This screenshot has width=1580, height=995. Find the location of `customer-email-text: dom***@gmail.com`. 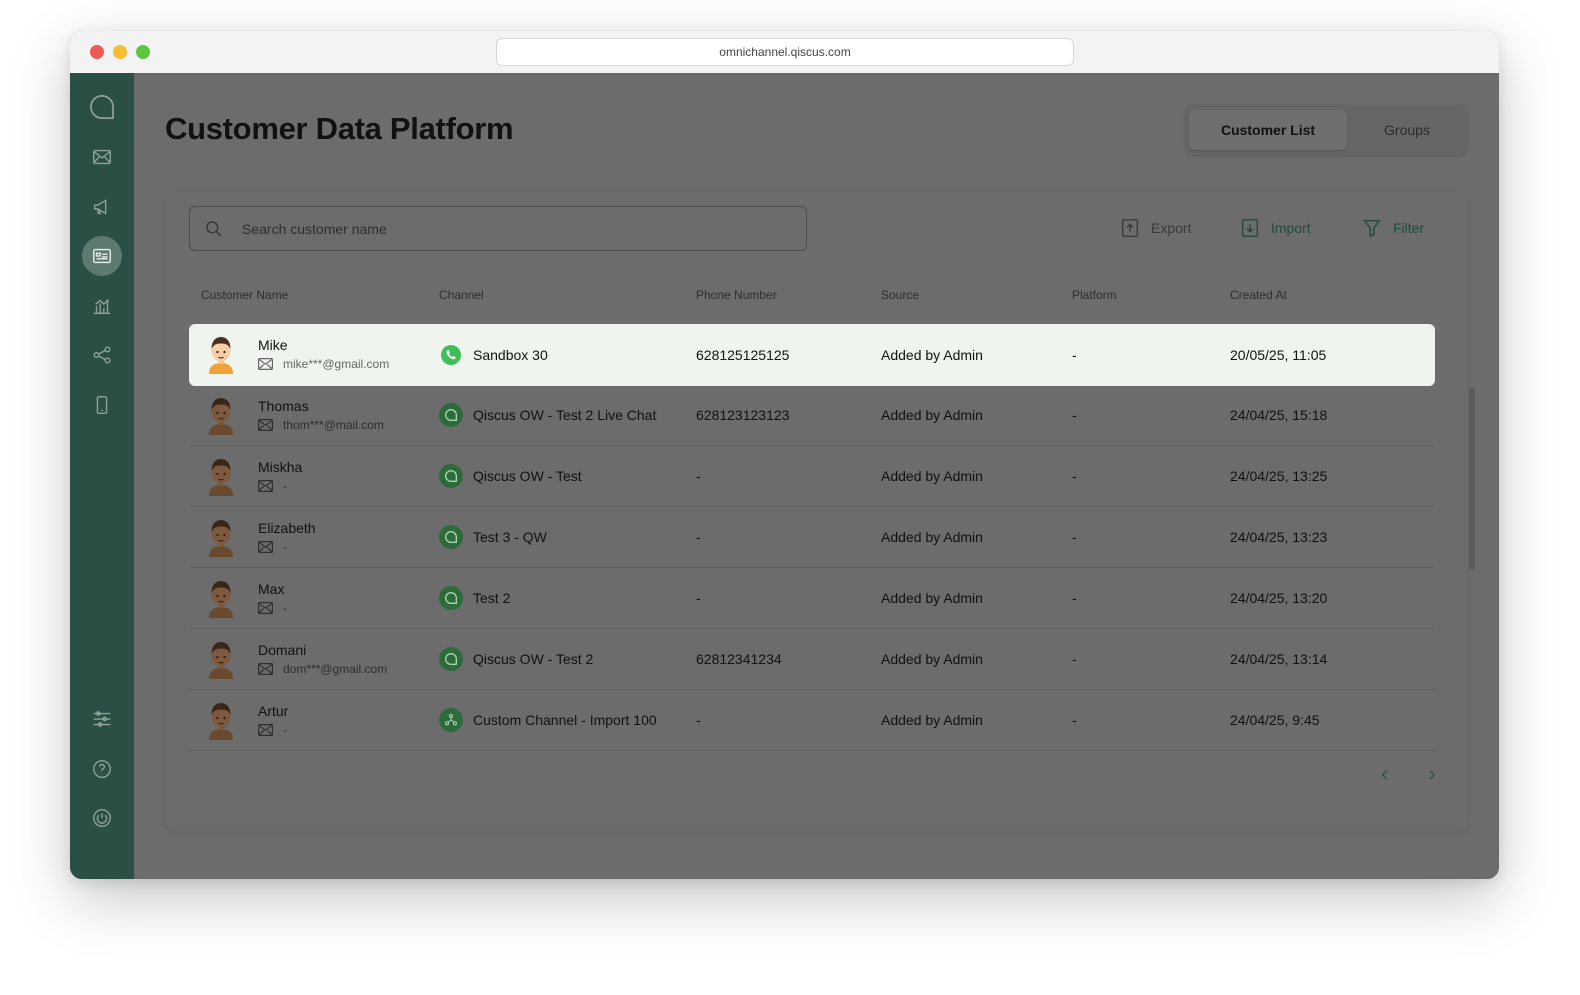

customer-email-text: dom***@gmail.com is located at coordinates (335, 669).